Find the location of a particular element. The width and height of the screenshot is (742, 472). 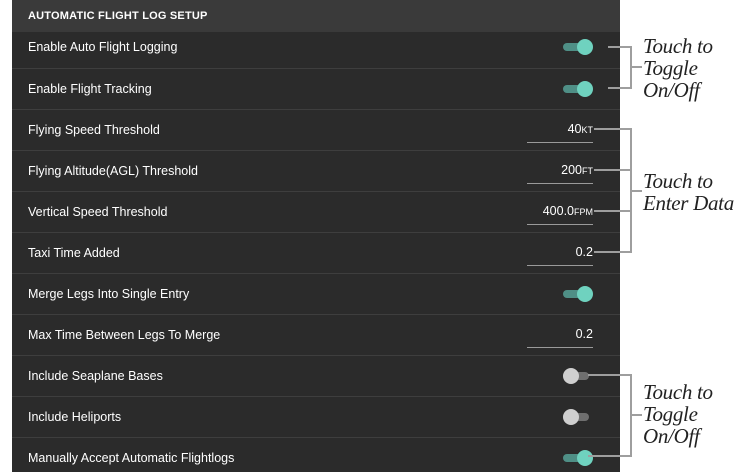

value-input-field: 40KT is located at coordinates (560, 131).